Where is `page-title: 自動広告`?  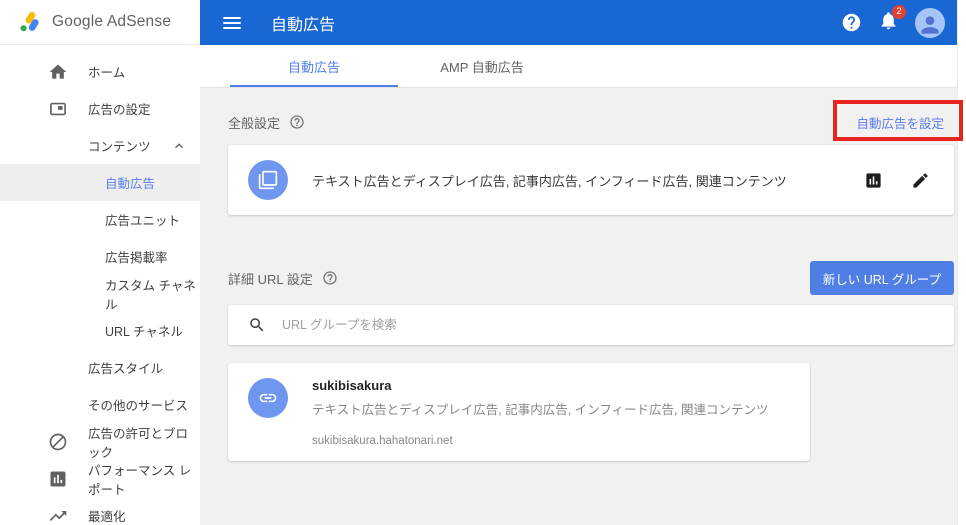
page-title: 自動広告 is located at coordinates (303, 25).